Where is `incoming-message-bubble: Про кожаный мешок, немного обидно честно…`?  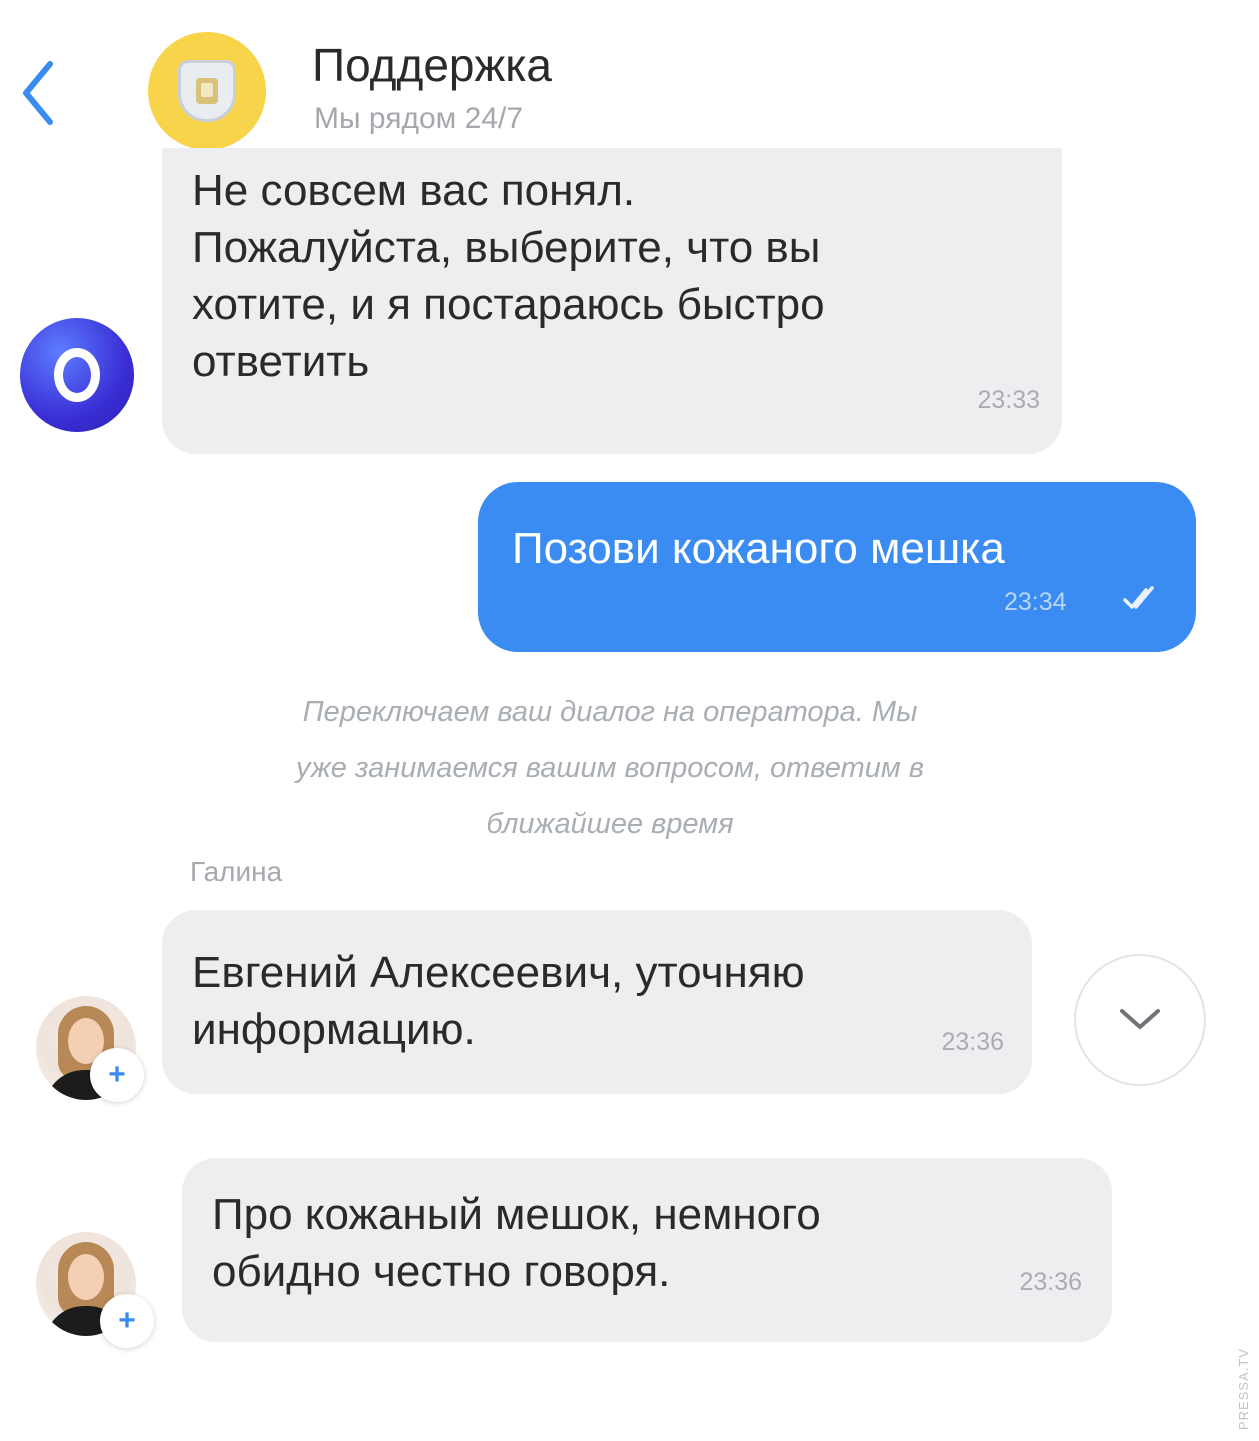 incoming-message-bubble: Про кожаный мешок, немного обидно честно… is located at coordinates (647, 1250).